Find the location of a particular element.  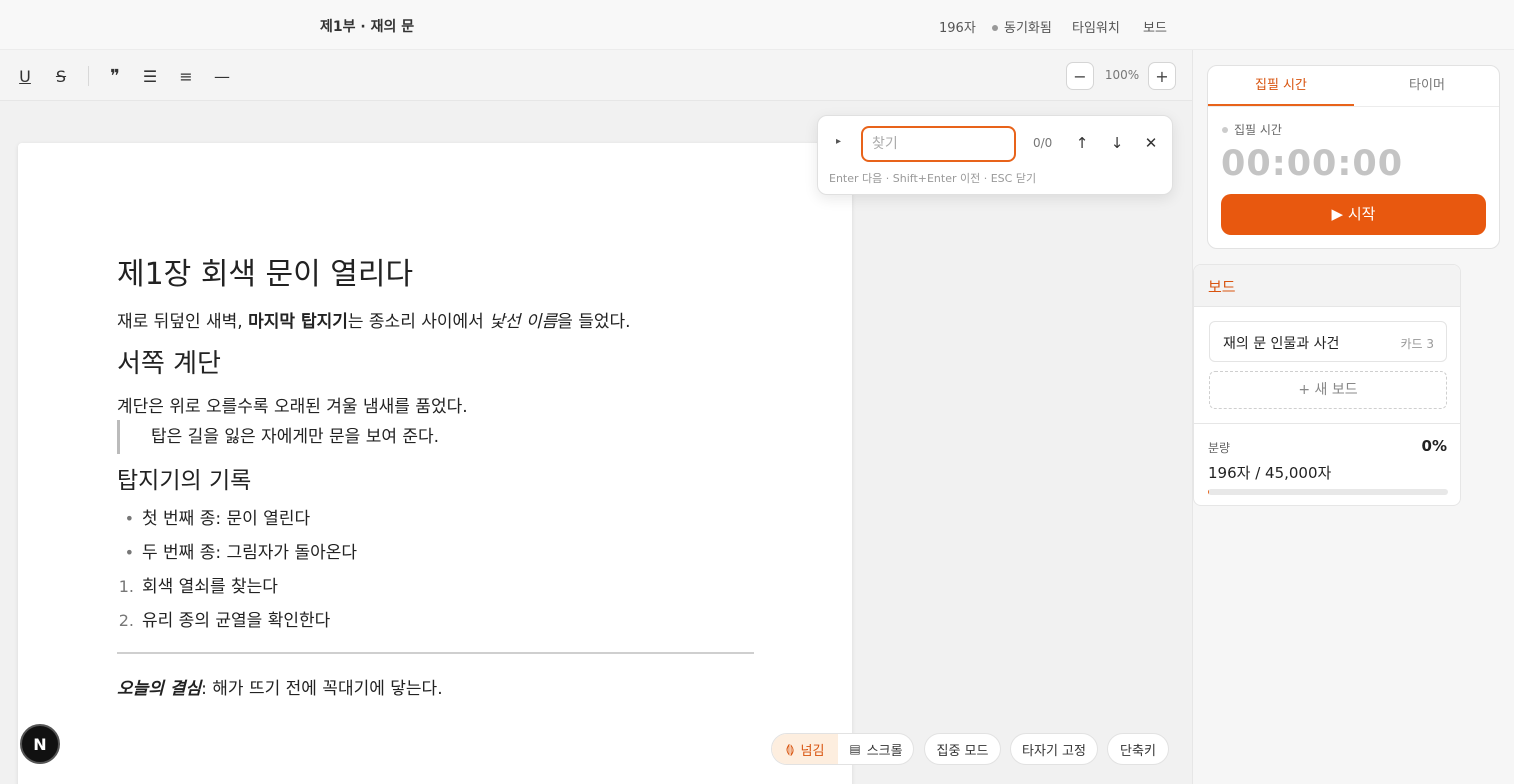

ordered-list-icon: ≡ is located at coordinates (186, 76).